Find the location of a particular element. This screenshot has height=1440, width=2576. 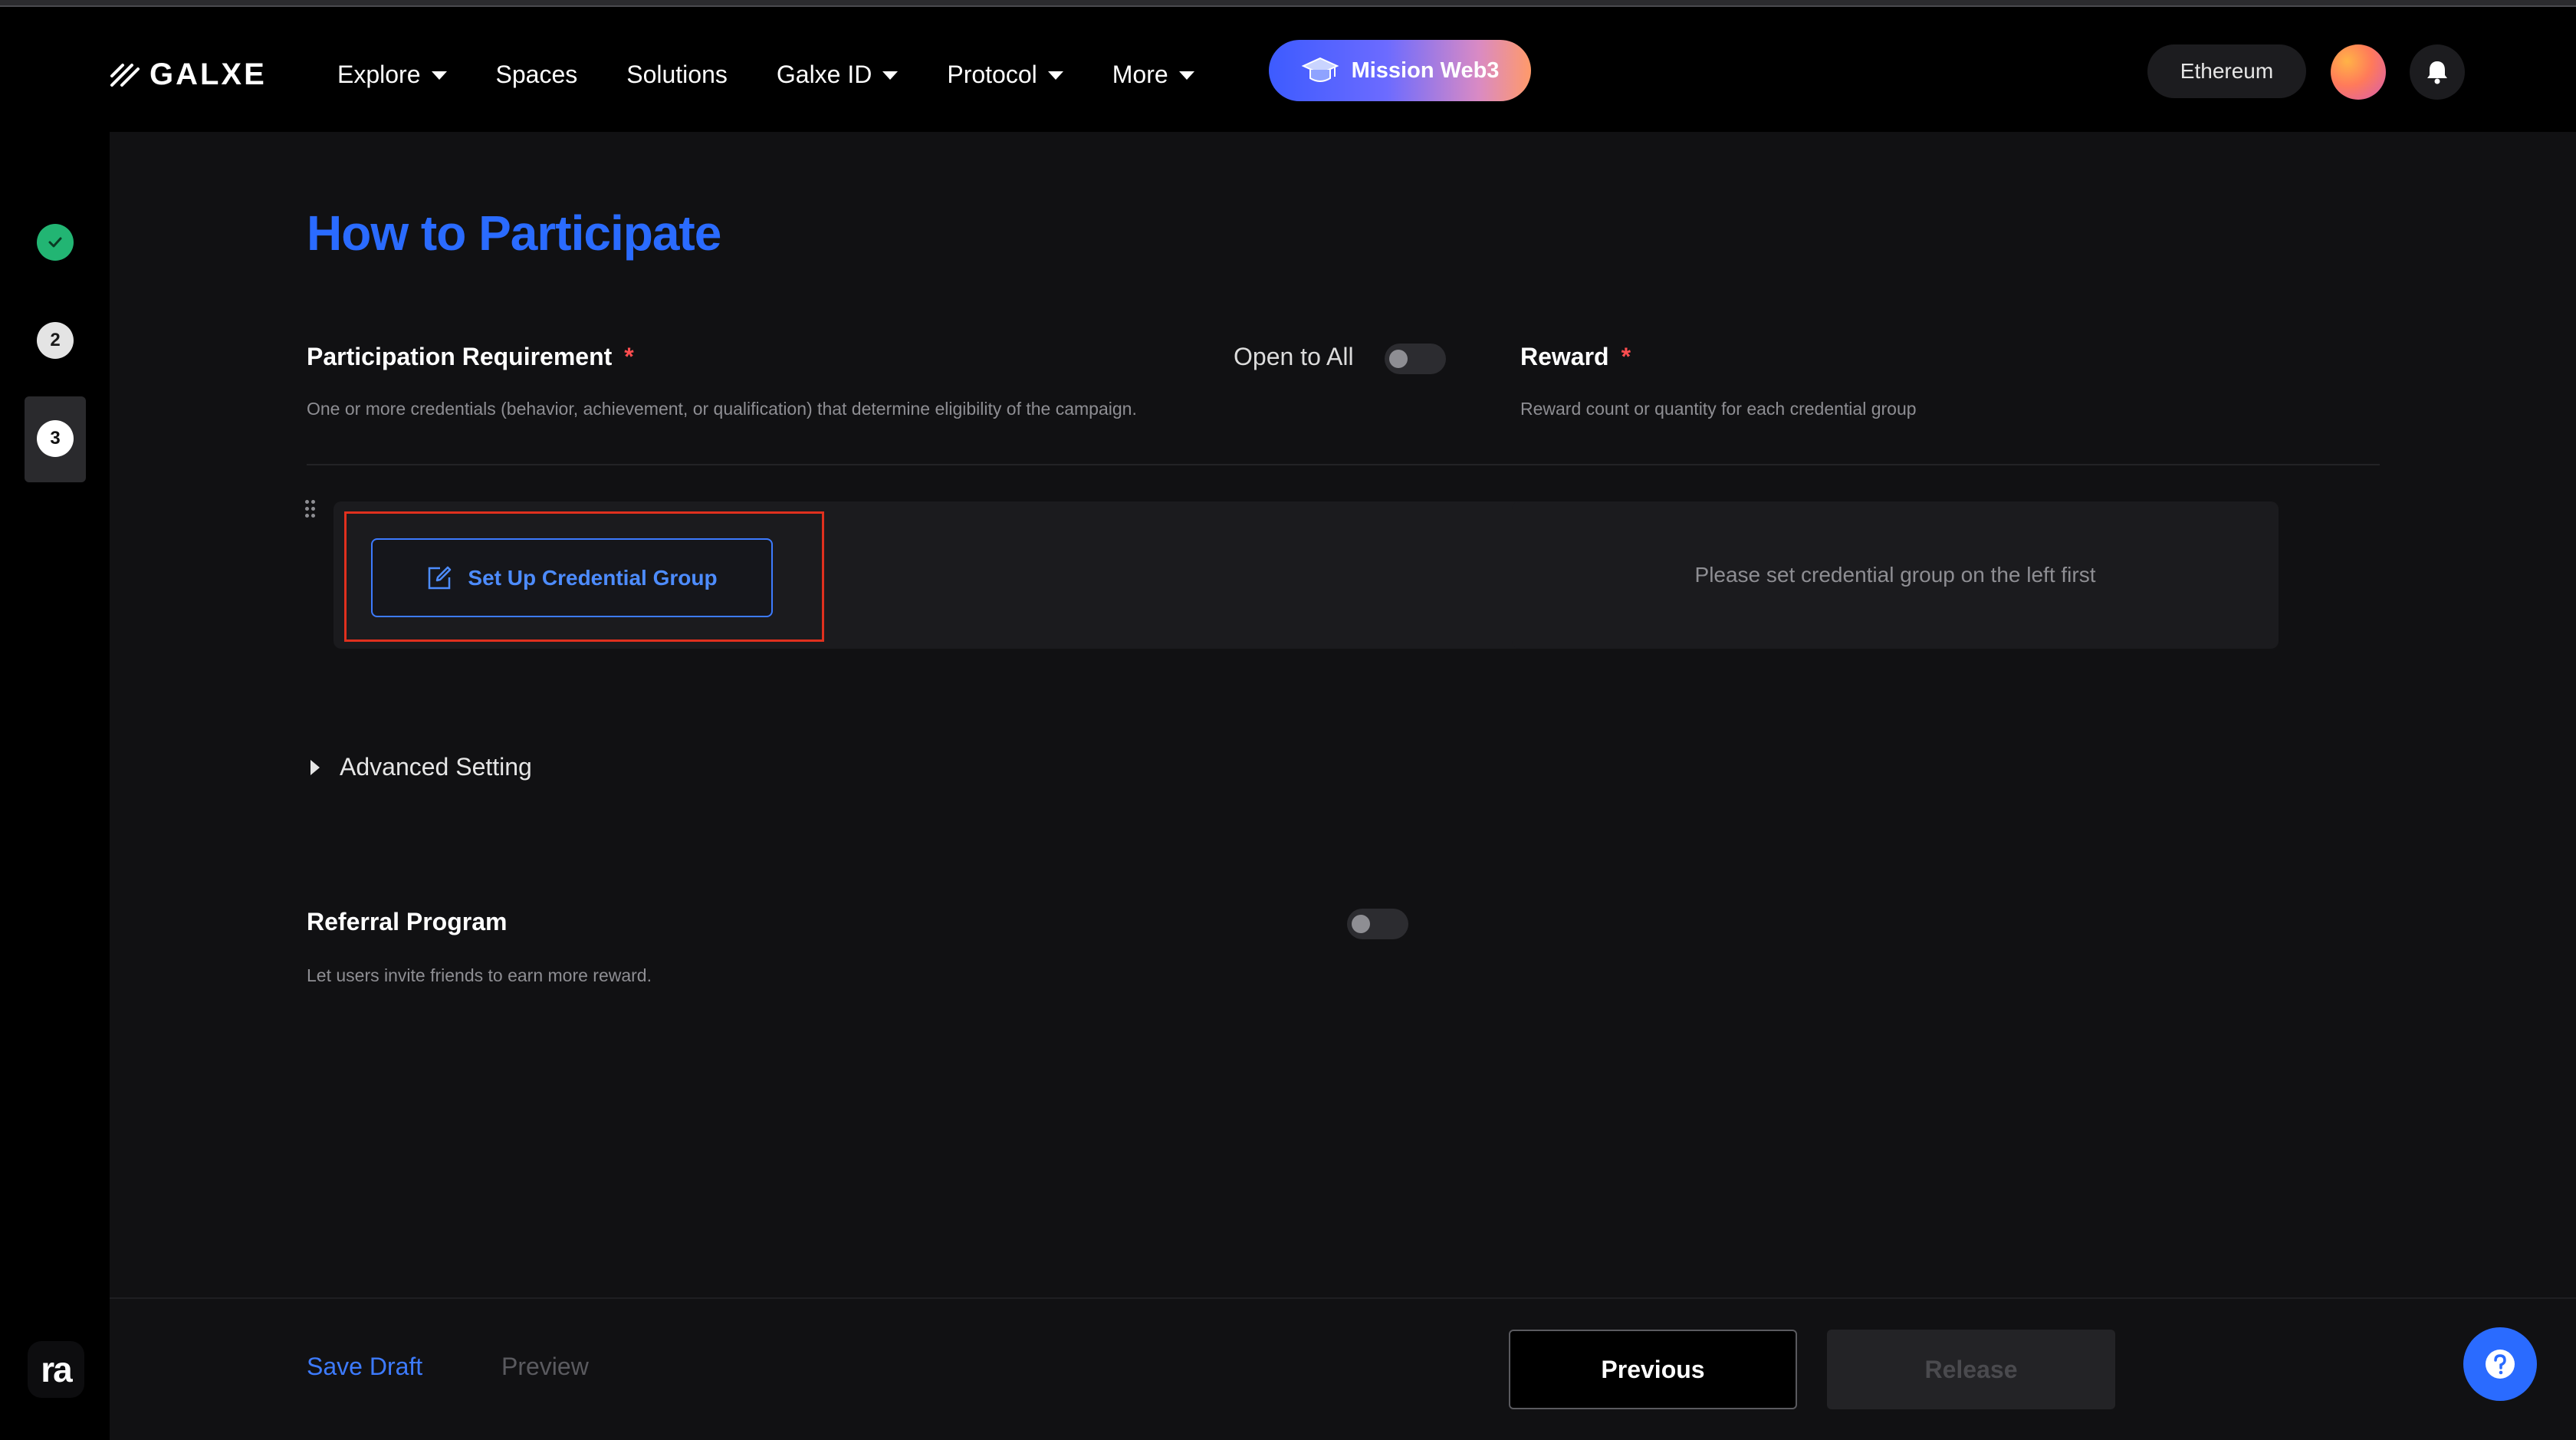

nav-spaces: Spaces is located at coordinates (537, 75).